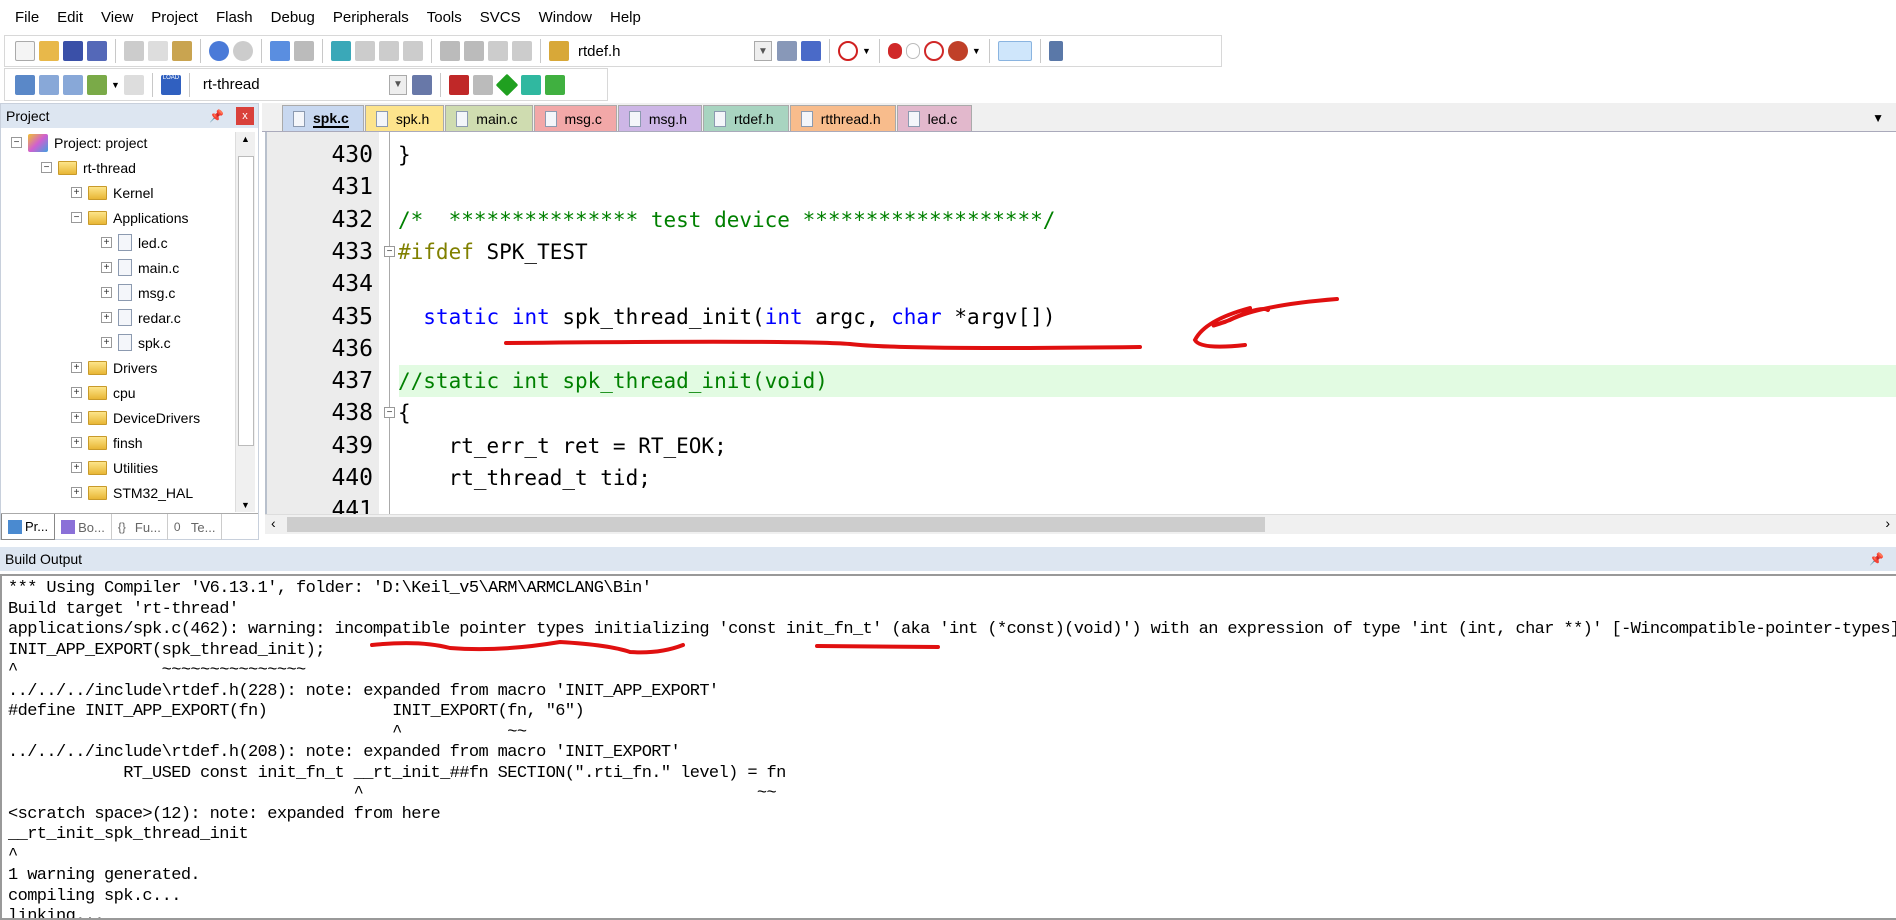 Image resolution: width=1896 pixels, height=920 pixels. What do you see at coordinates (302, 84) in the screenshot?
I see `target-combo: rt-thread ▼` at bounding box center [302, 84].